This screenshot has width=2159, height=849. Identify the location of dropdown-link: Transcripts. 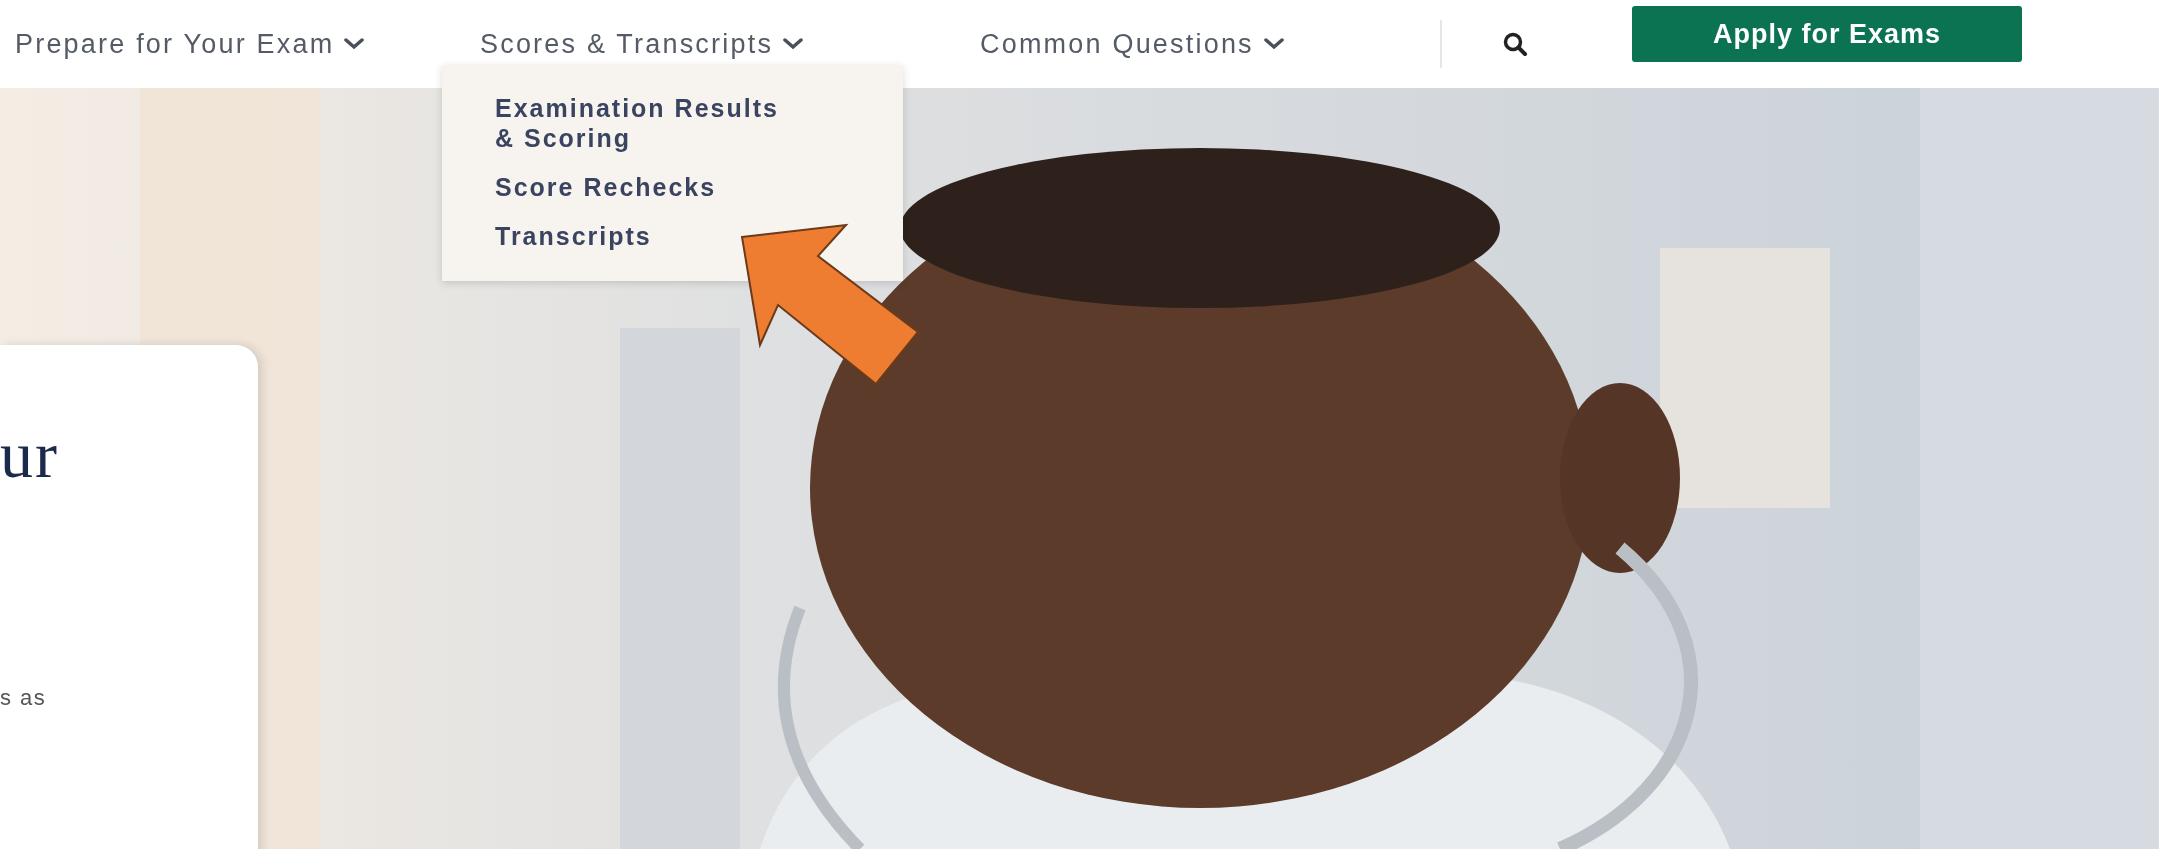
(573, 235).